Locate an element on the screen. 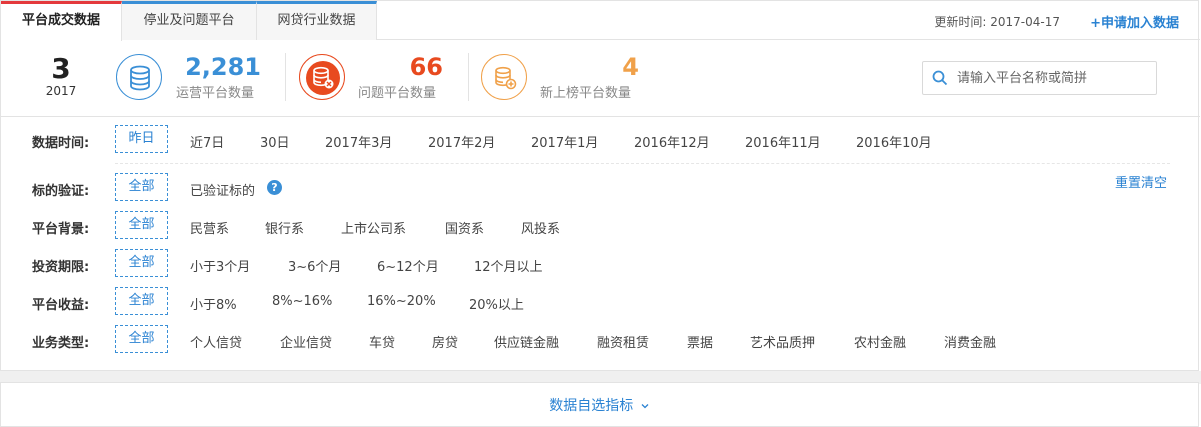 This screenshot has width=1201, height=427. filter-label: 业务类型: is located at coordinates (61, 343).